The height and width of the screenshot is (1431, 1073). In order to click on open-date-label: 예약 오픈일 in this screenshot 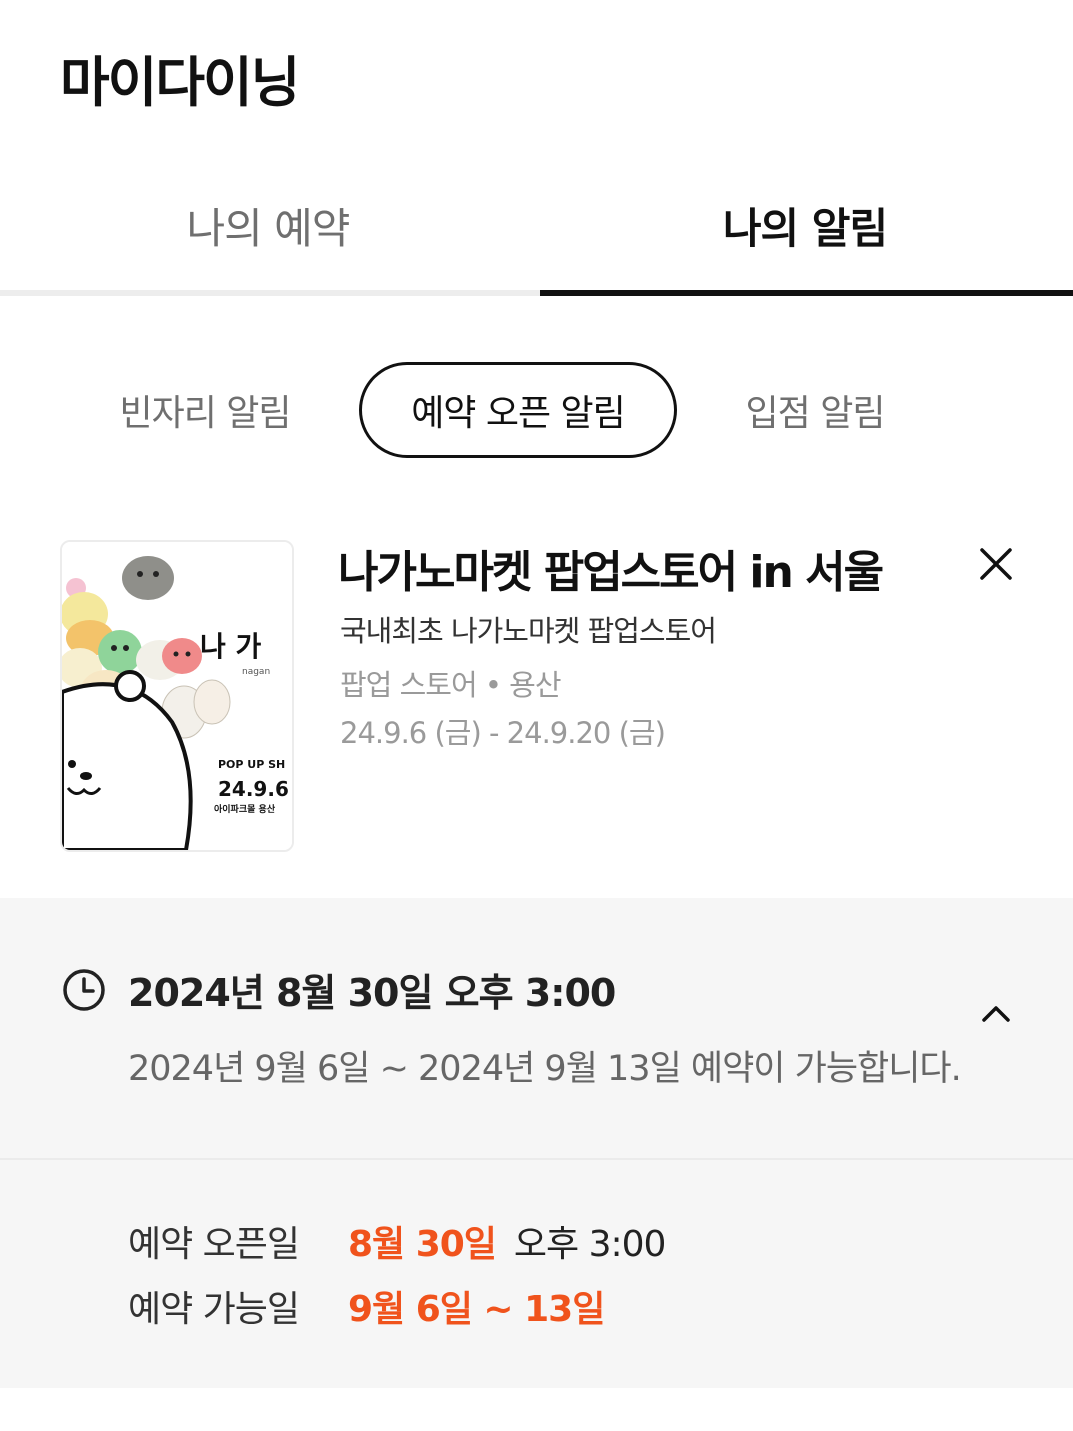, I will do `click(214, 1244)`.